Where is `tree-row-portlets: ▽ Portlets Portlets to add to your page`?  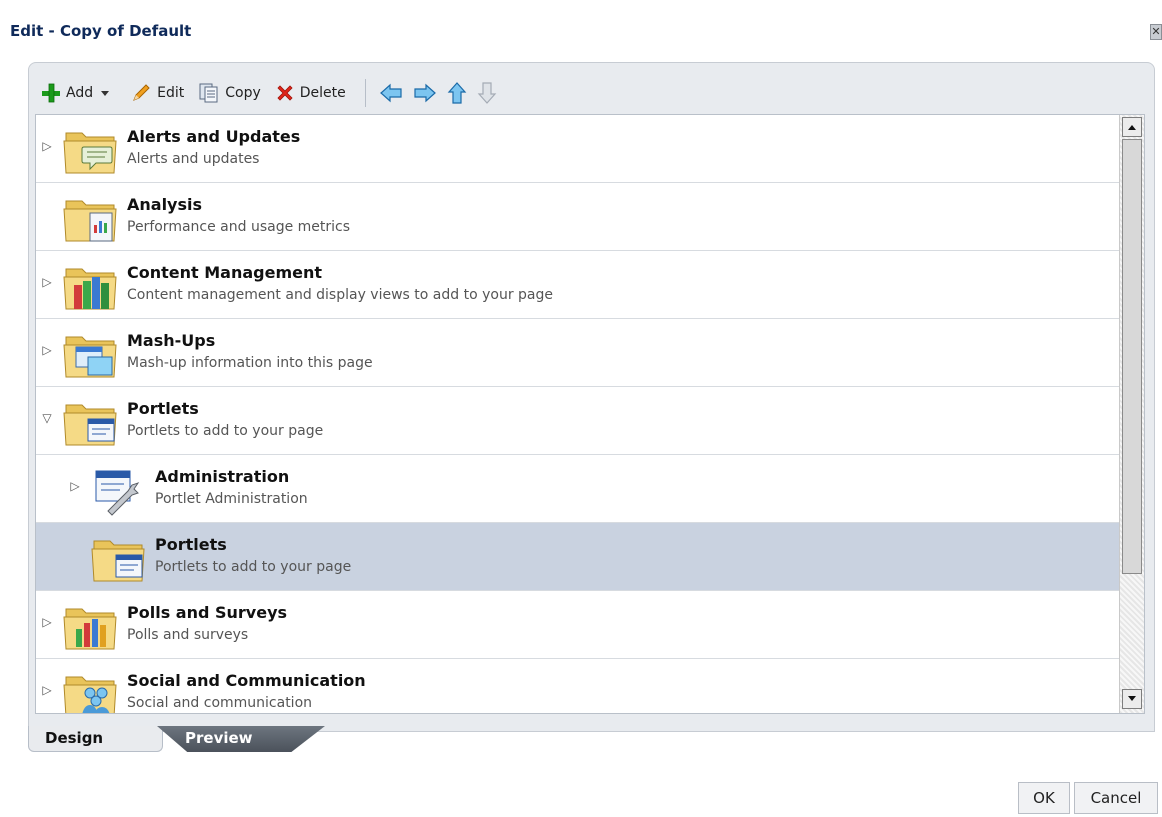 tree-row-portlets: ▽ Portlets Portlets to add to your page is located at coordinates (577, 421).